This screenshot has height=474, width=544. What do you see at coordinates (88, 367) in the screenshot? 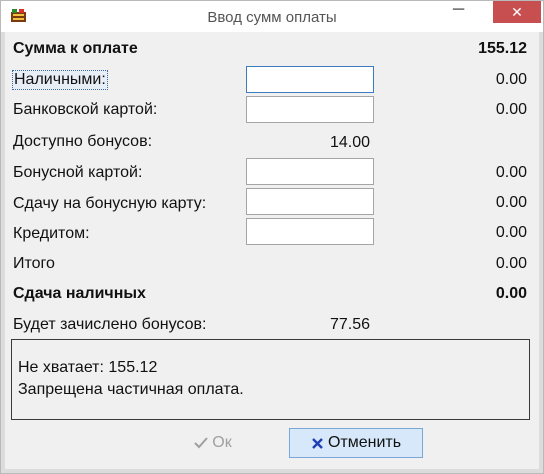
I see `message-shortage: Не хватает: 155.12` at bounding box center [88, 367].